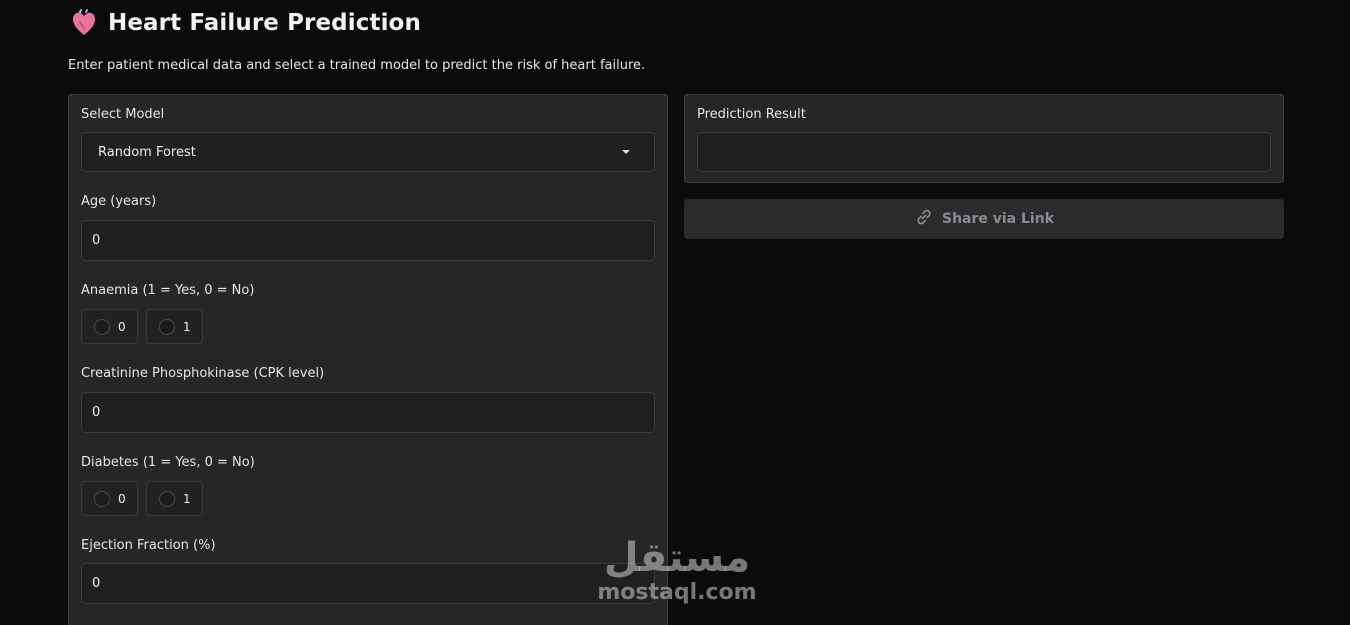 This screenshot has height=625, width=1350. I want to click on diabetes-option-0-label: 0, so click(122, 498).